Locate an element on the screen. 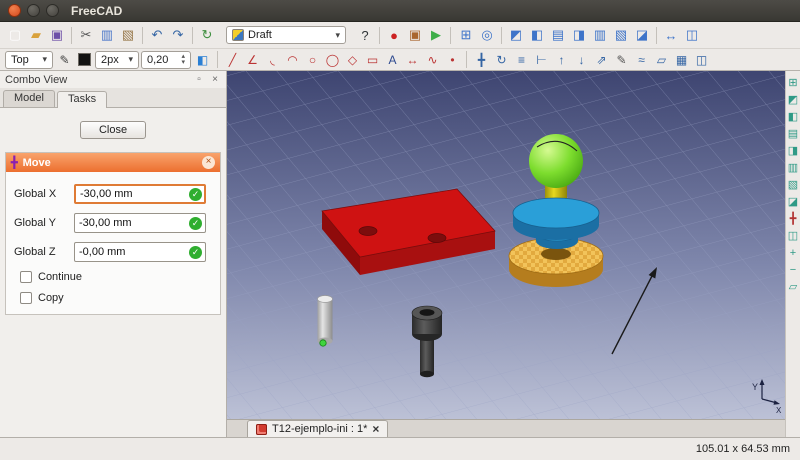 This screenshot has width=800, height=460. tab-tasks: Tasks is located at coordinates (82, 99).